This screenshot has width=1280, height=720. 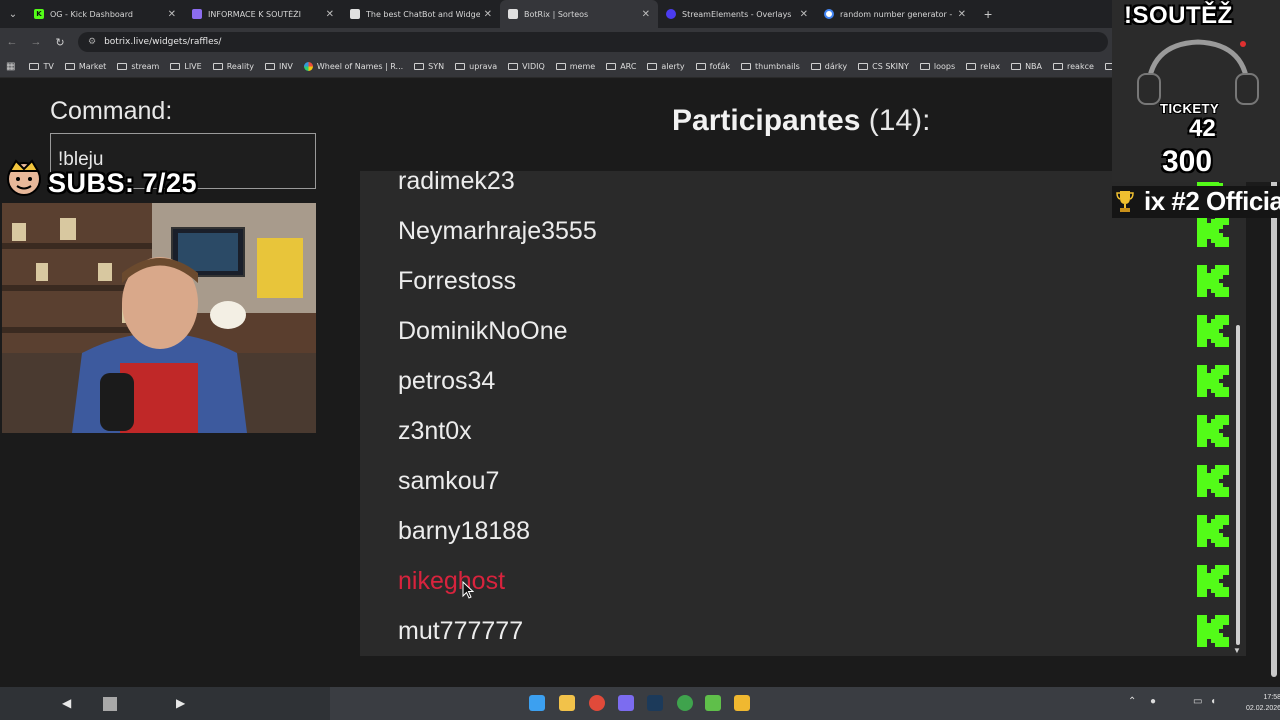 What do you see at coordinates (1263, 703) in the screenshot?
I see `taskbar-clock: 17:58 02.02.2026` at bounding box center [1263, 703].